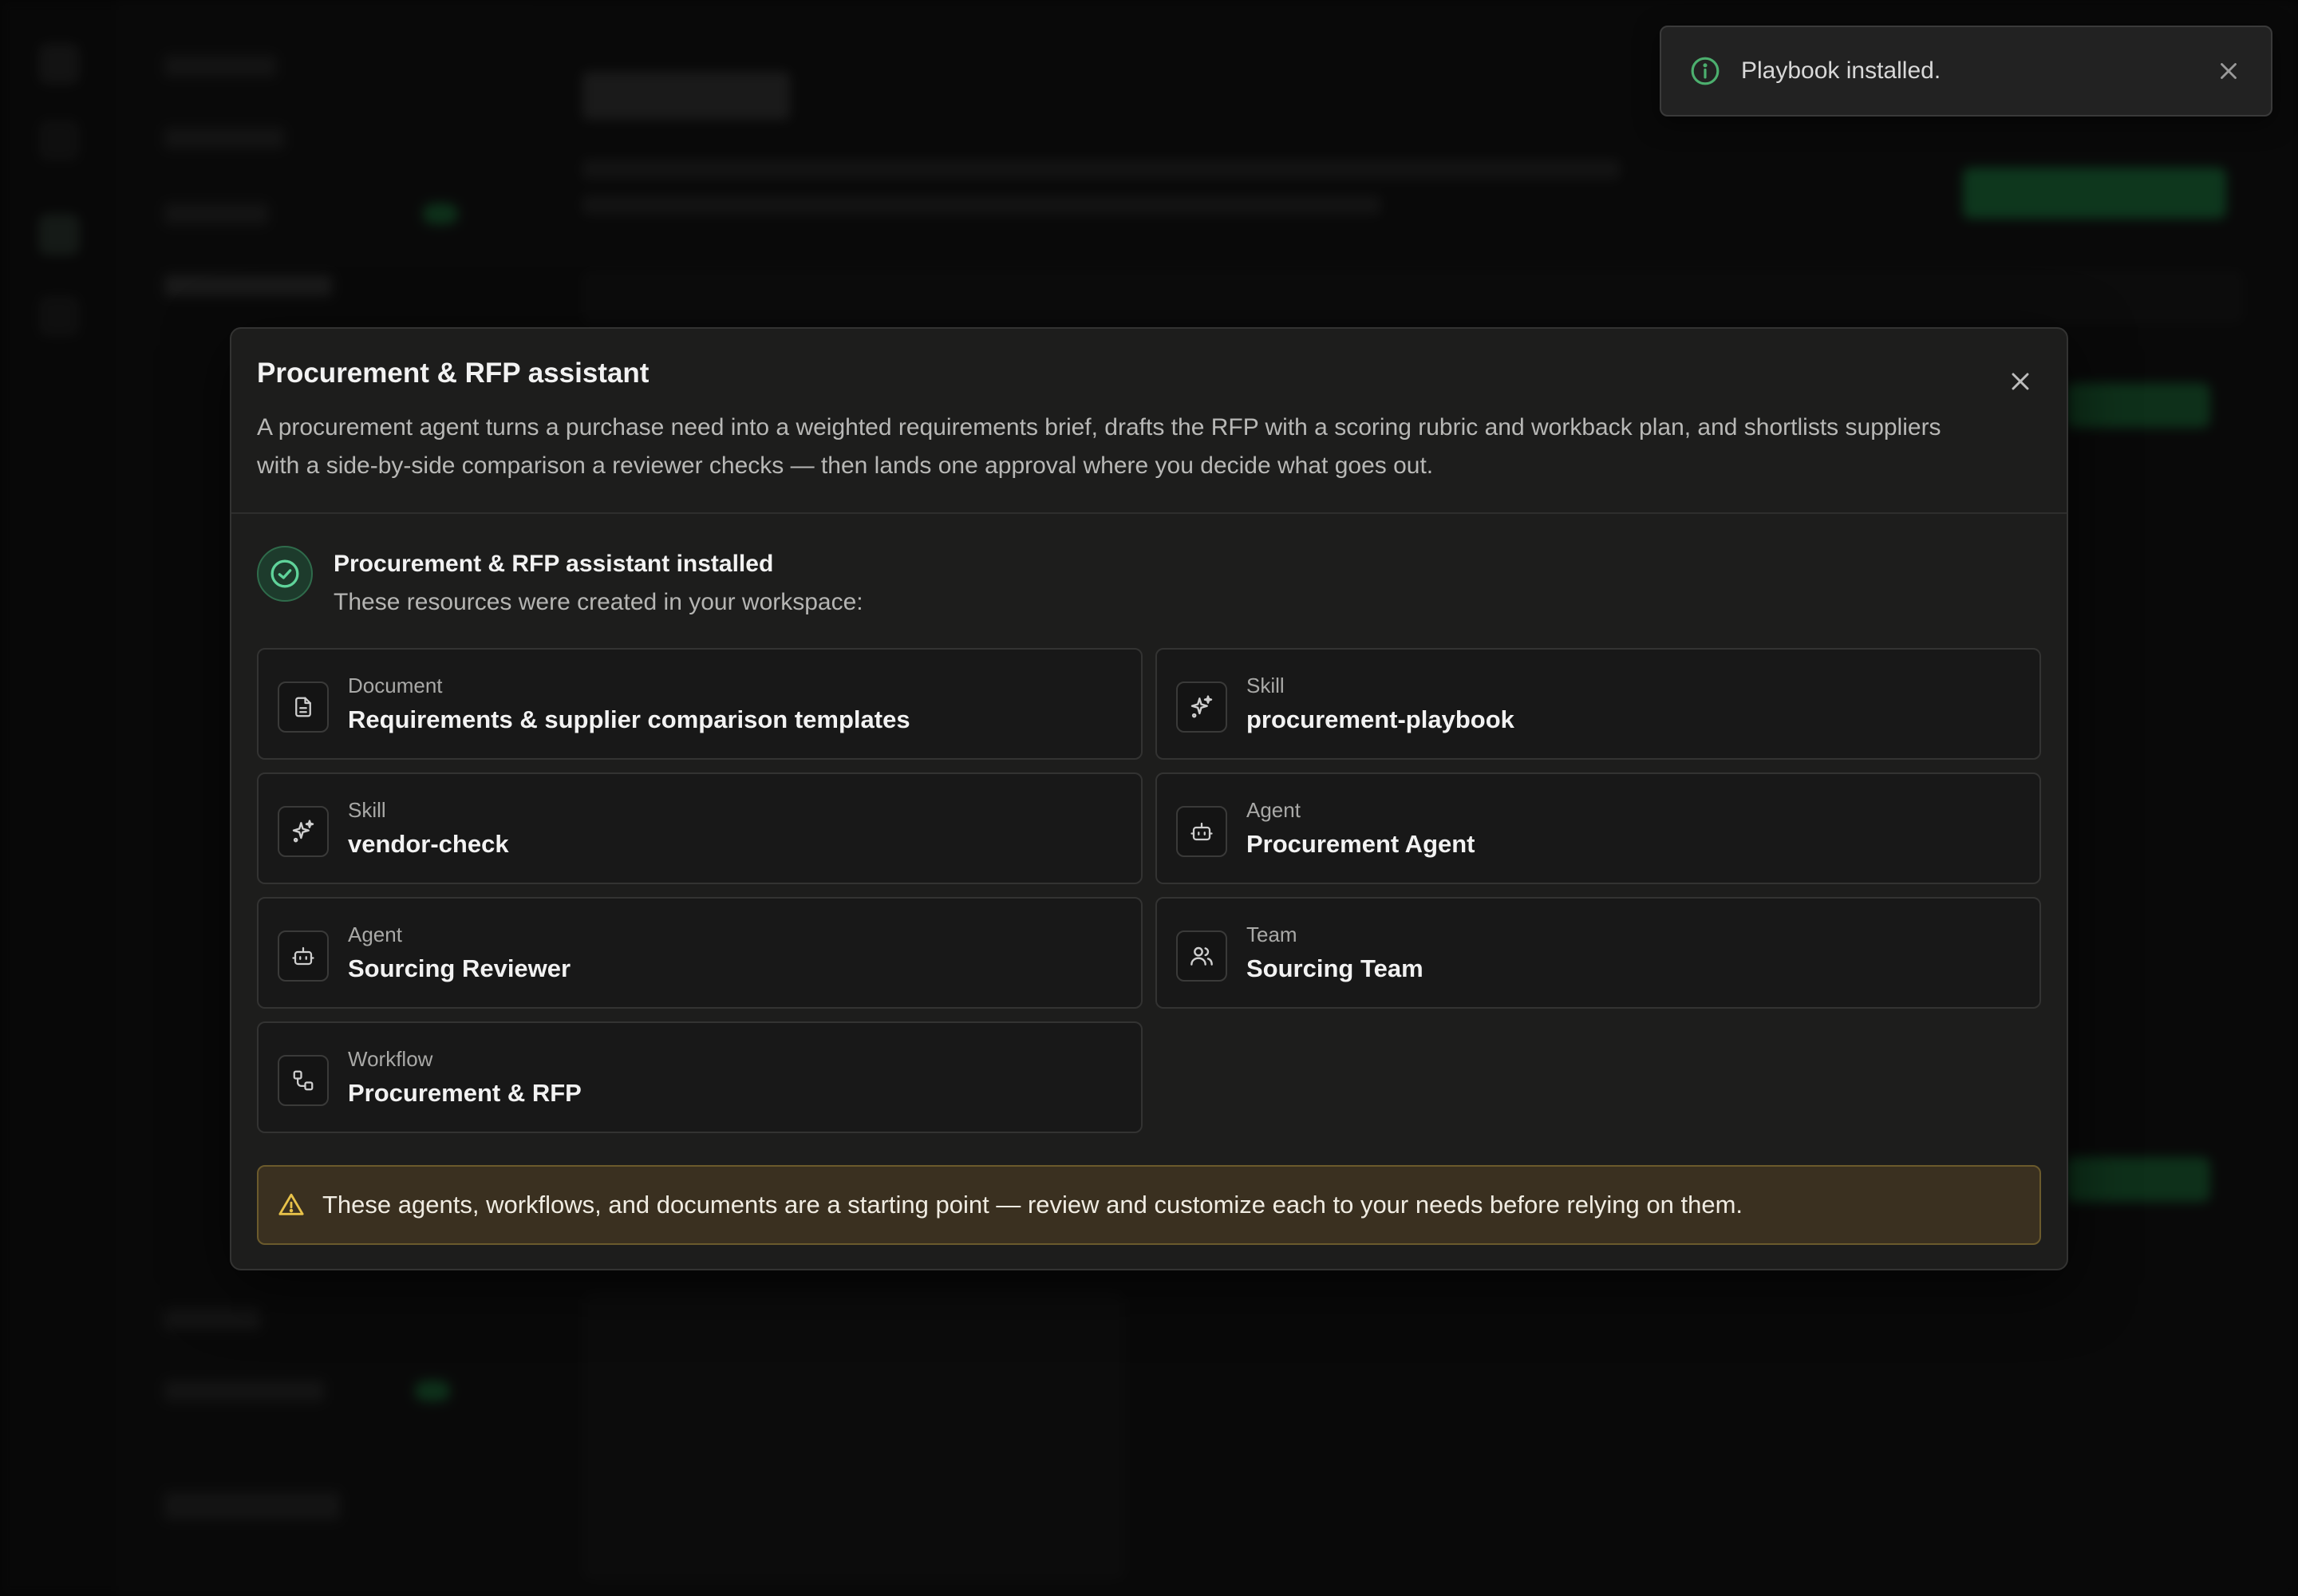 The height and width of the screenshot is (1596, 2298). I want to click on toast-notification: Playbook installed., so click(1966, 71).